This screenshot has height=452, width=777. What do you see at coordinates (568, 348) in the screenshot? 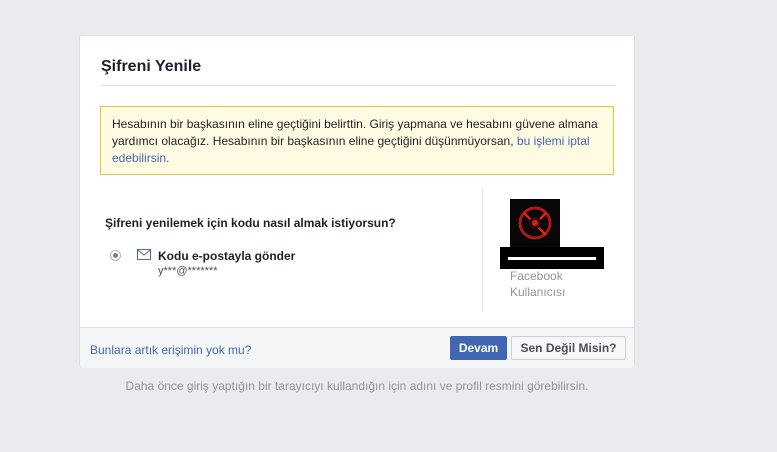
I see `not-you-button: Sen Değil Misin?` at bounding box center [568, 348].